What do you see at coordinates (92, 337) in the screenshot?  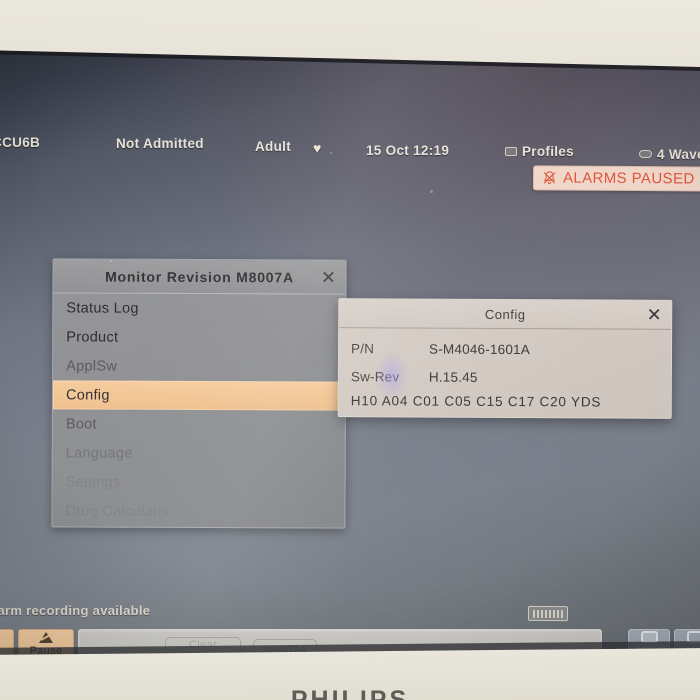 I see `menu-item-label: Product` at bounding box center [92, 337].